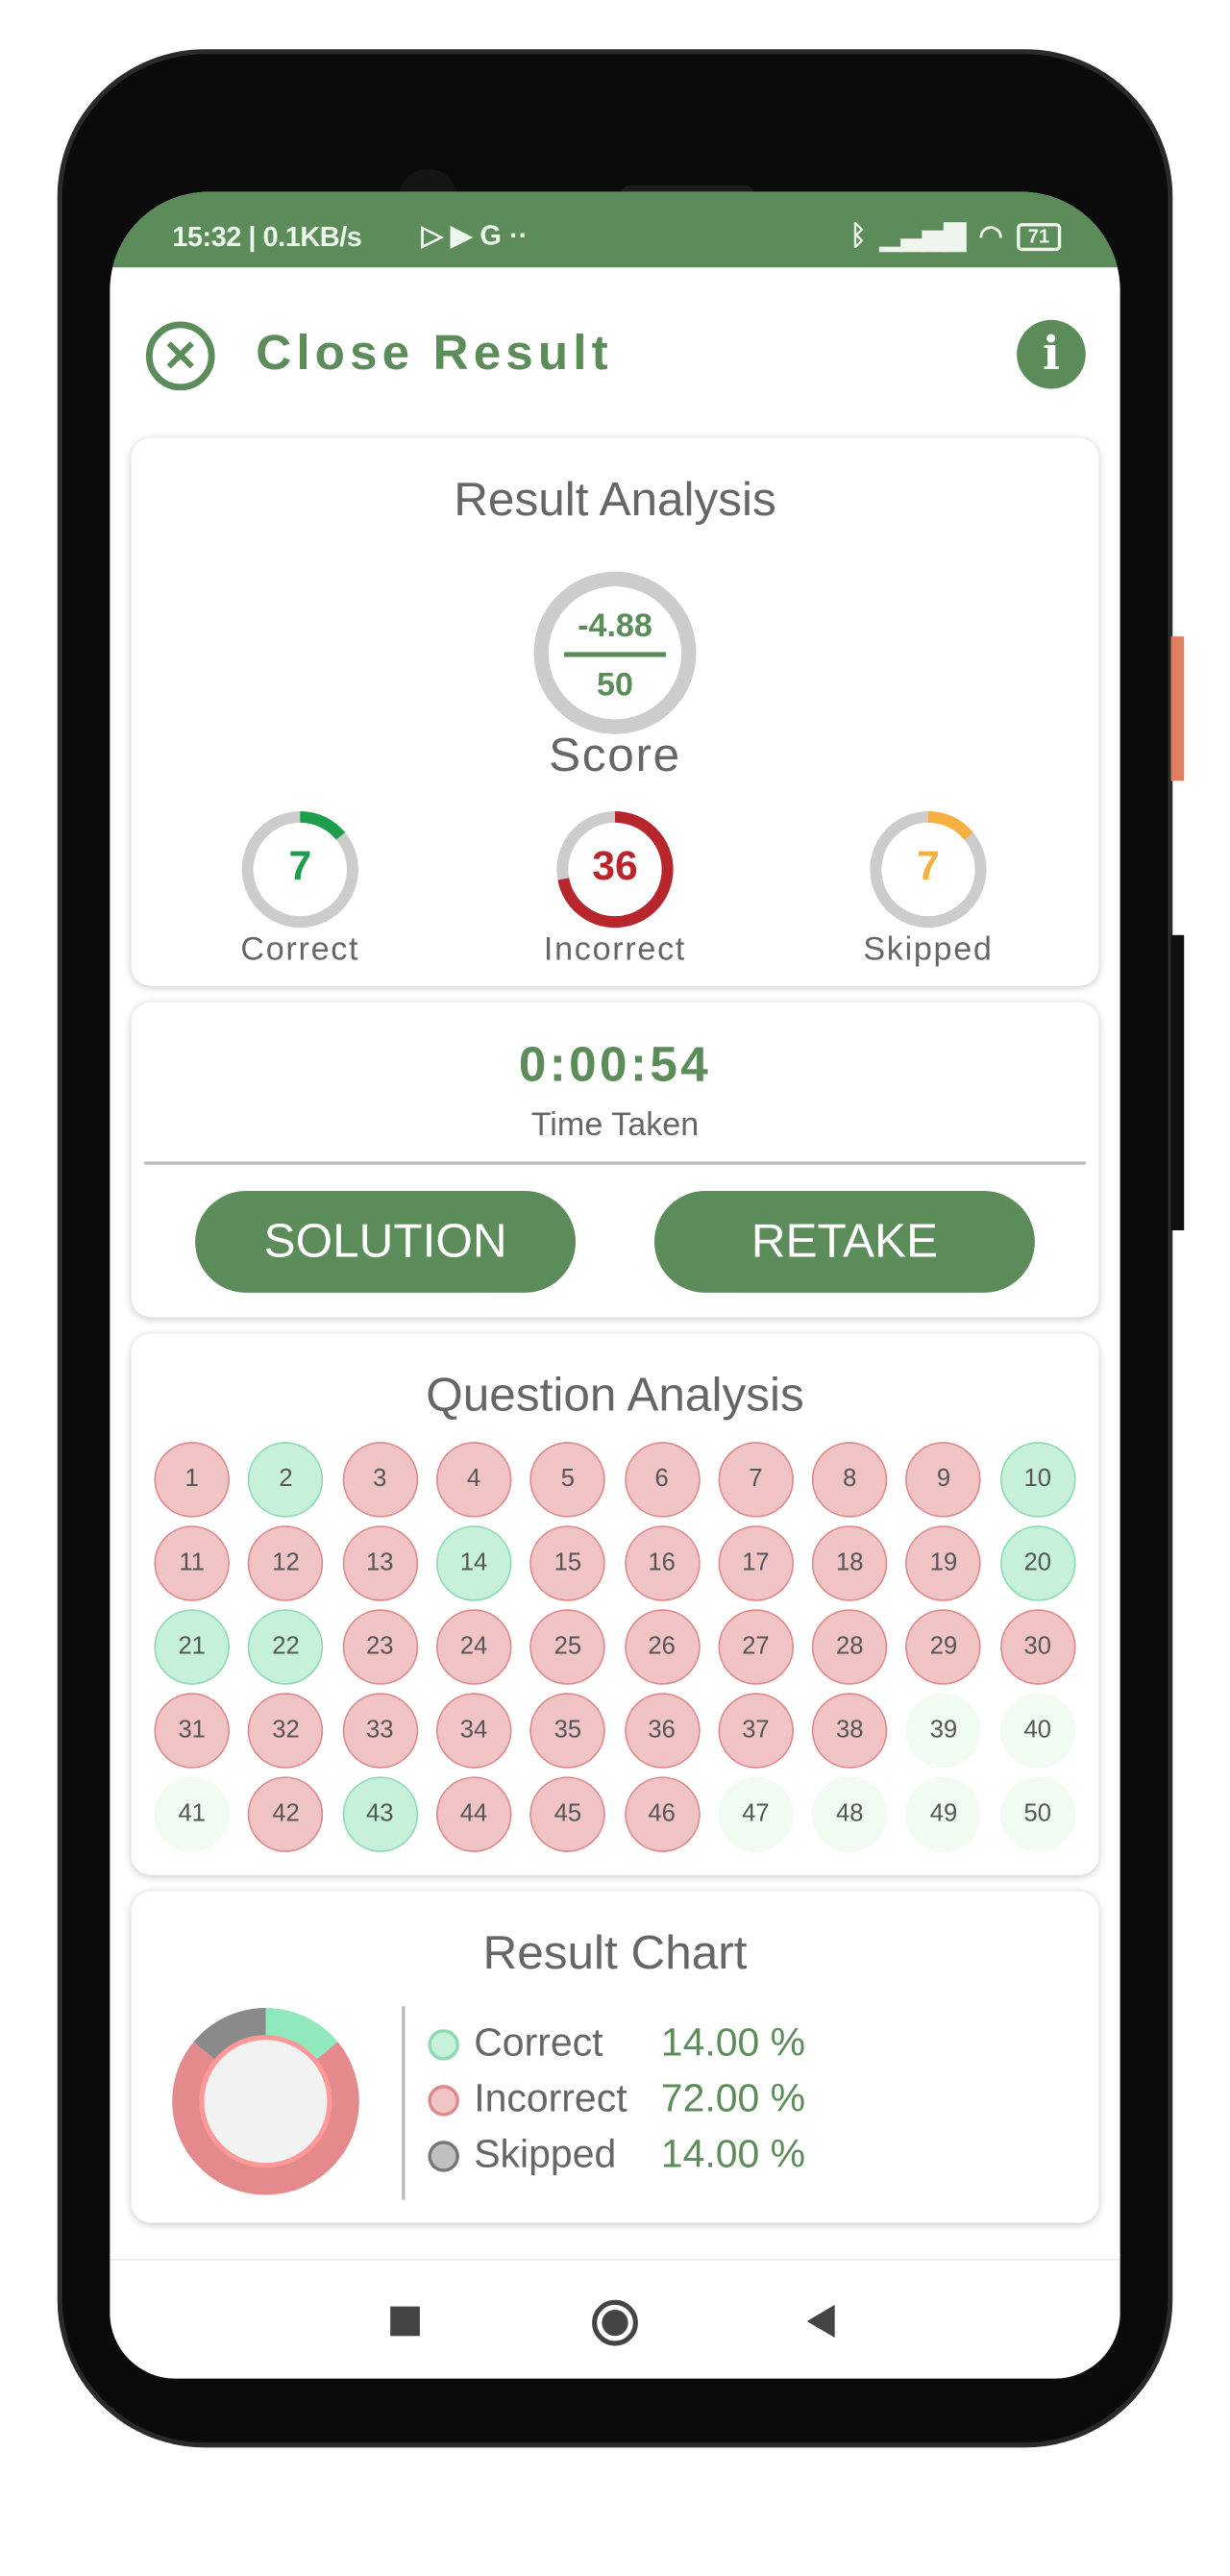 The height and width of the screenshot is (2576, 1230). What do you see at coordinates (567, 1814) in the screenshot?
I see `question-45: 45` at bounding box center [567, 1814].